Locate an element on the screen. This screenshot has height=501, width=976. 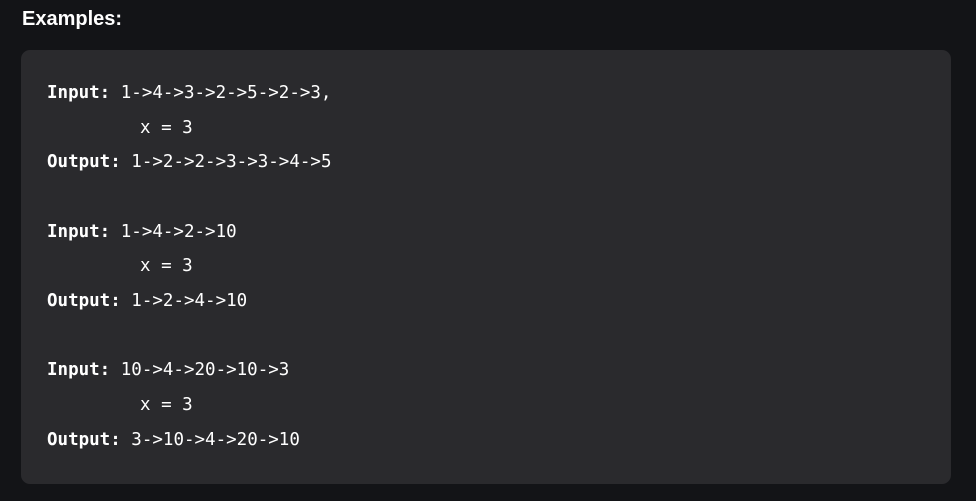
output-line: Output: 3->10->4->20->10 is located at coordinates (189, 440).